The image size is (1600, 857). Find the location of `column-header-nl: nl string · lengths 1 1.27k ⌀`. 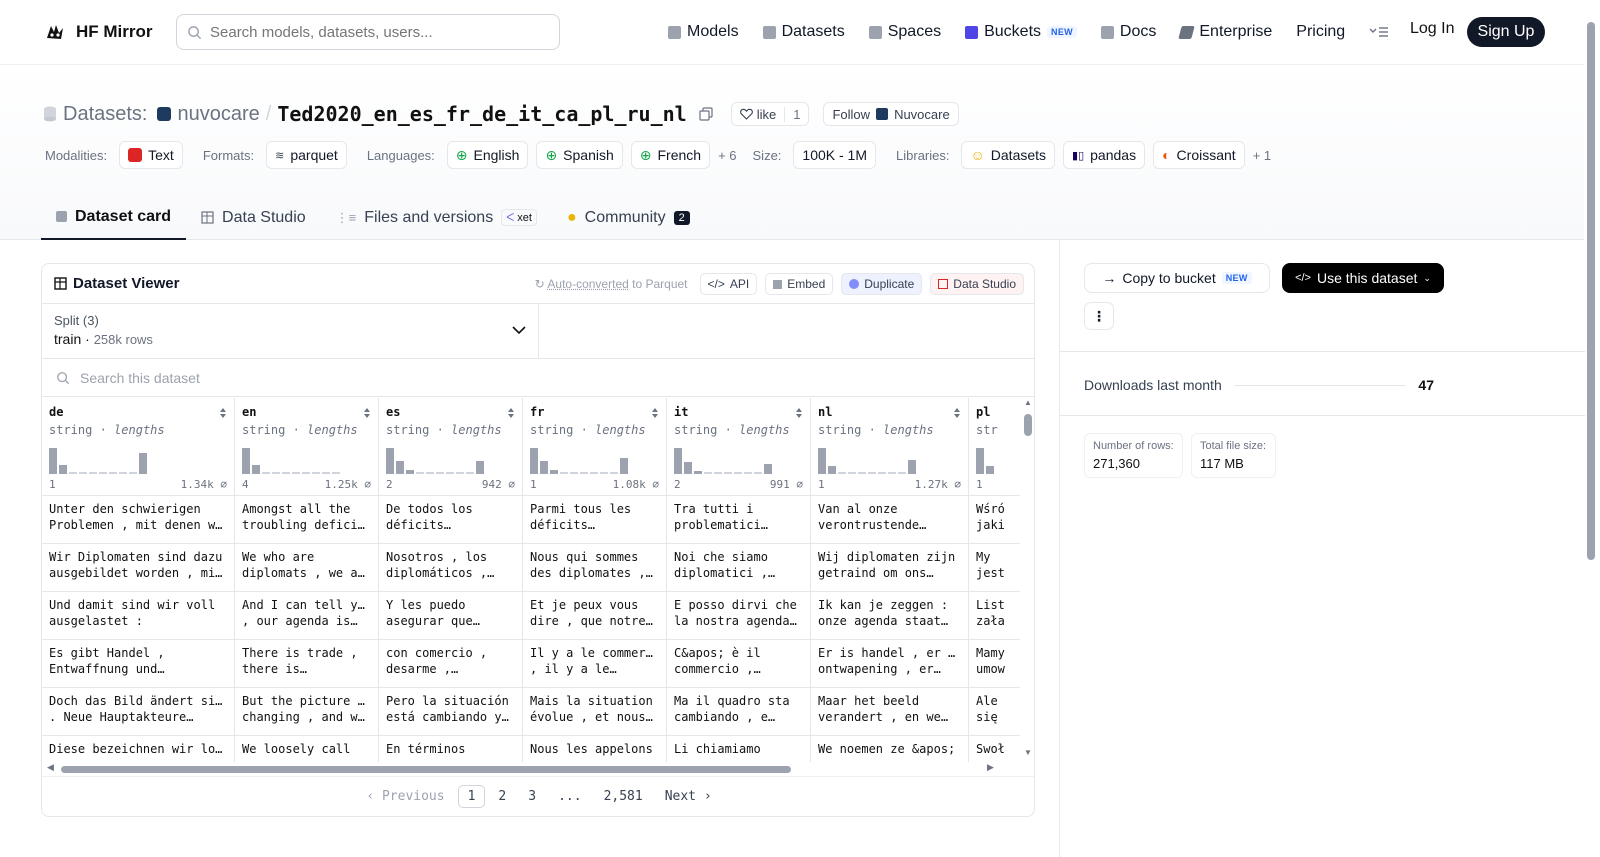

column-header-nl: nl string · lengths 1 1.27k ⌀ is located at coordinates (890, 447).